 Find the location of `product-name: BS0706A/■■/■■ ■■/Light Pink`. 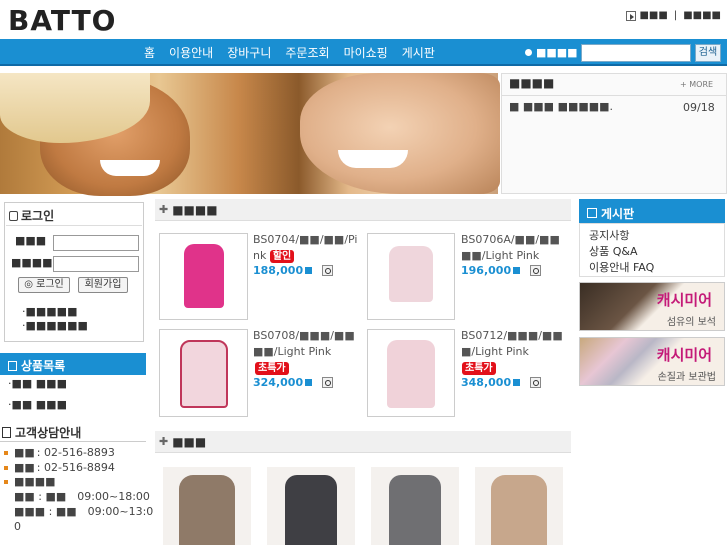

product-name: BS0706A/■■/■■ ■■/Light Pink is located at coordinates (517, 248).